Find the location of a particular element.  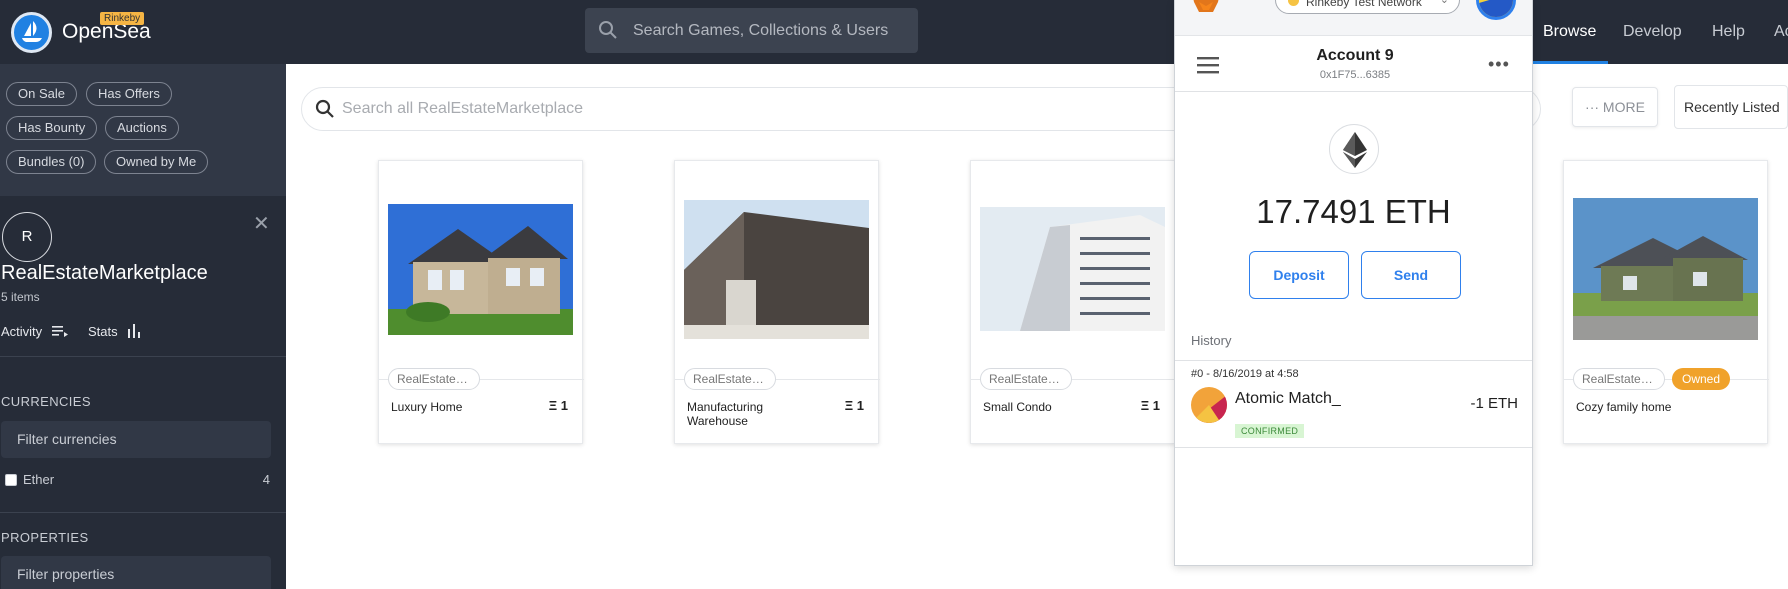

more-filters-button: ··· MORE is located at coordinates (1615, 107).